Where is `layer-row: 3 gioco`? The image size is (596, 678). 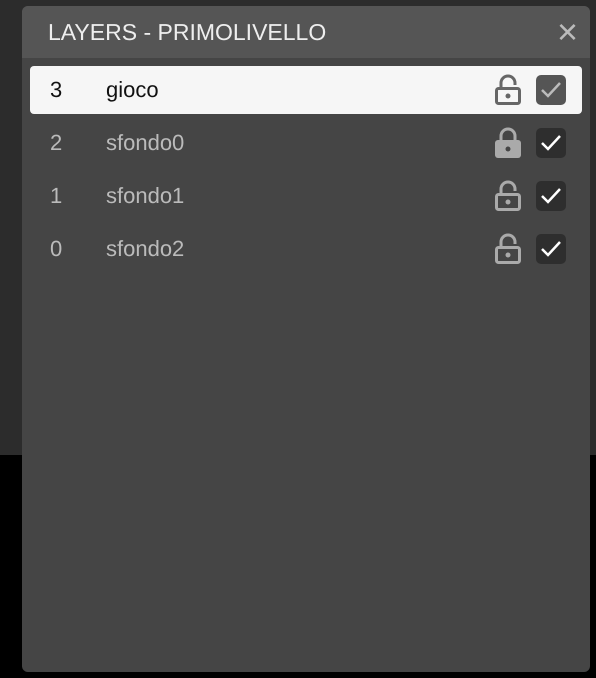
layer-row: 3 gioco is located at coordinates (306, 90).